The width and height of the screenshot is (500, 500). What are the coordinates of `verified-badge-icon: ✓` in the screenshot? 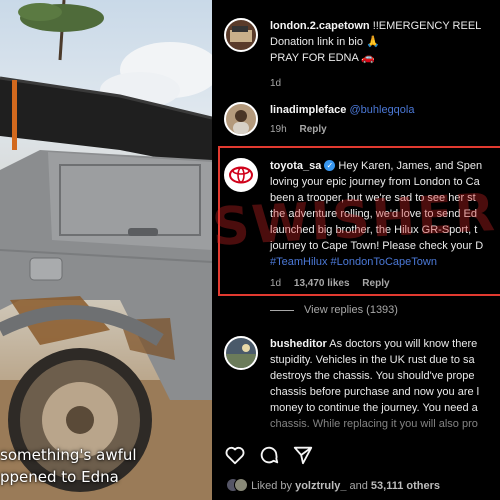 It's located at (330, 165).